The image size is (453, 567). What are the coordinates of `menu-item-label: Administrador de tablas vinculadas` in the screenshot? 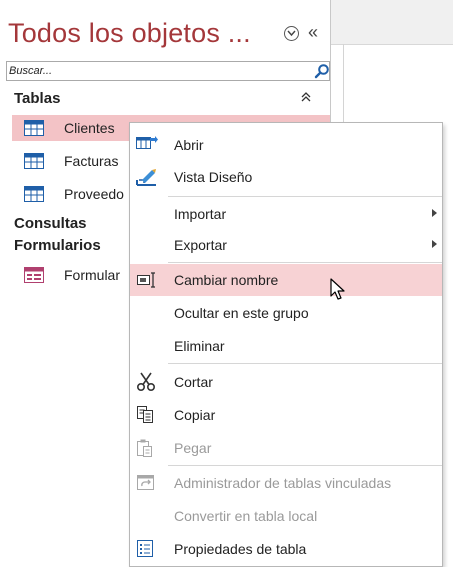 It's located at (283, 483).